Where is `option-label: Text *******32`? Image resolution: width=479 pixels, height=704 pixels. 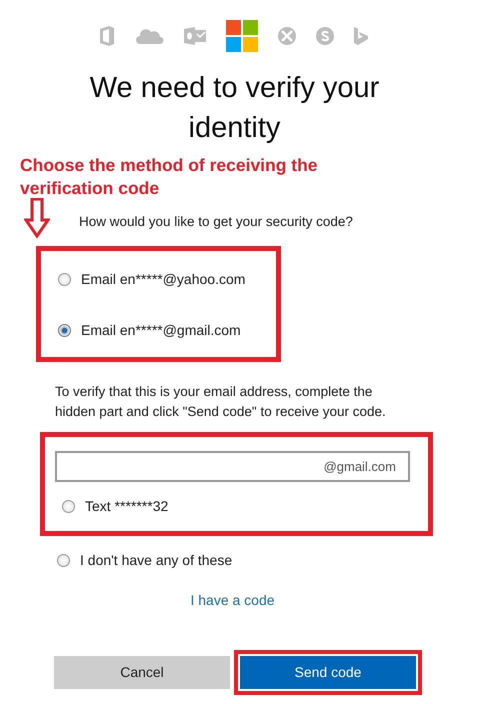 option-label: Text *******32 is located at coordinates (126, 507).